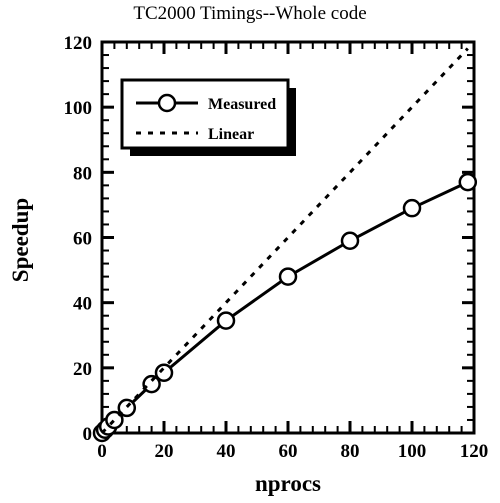  I want to click on x-tick-label: 80, so click(350, 451).